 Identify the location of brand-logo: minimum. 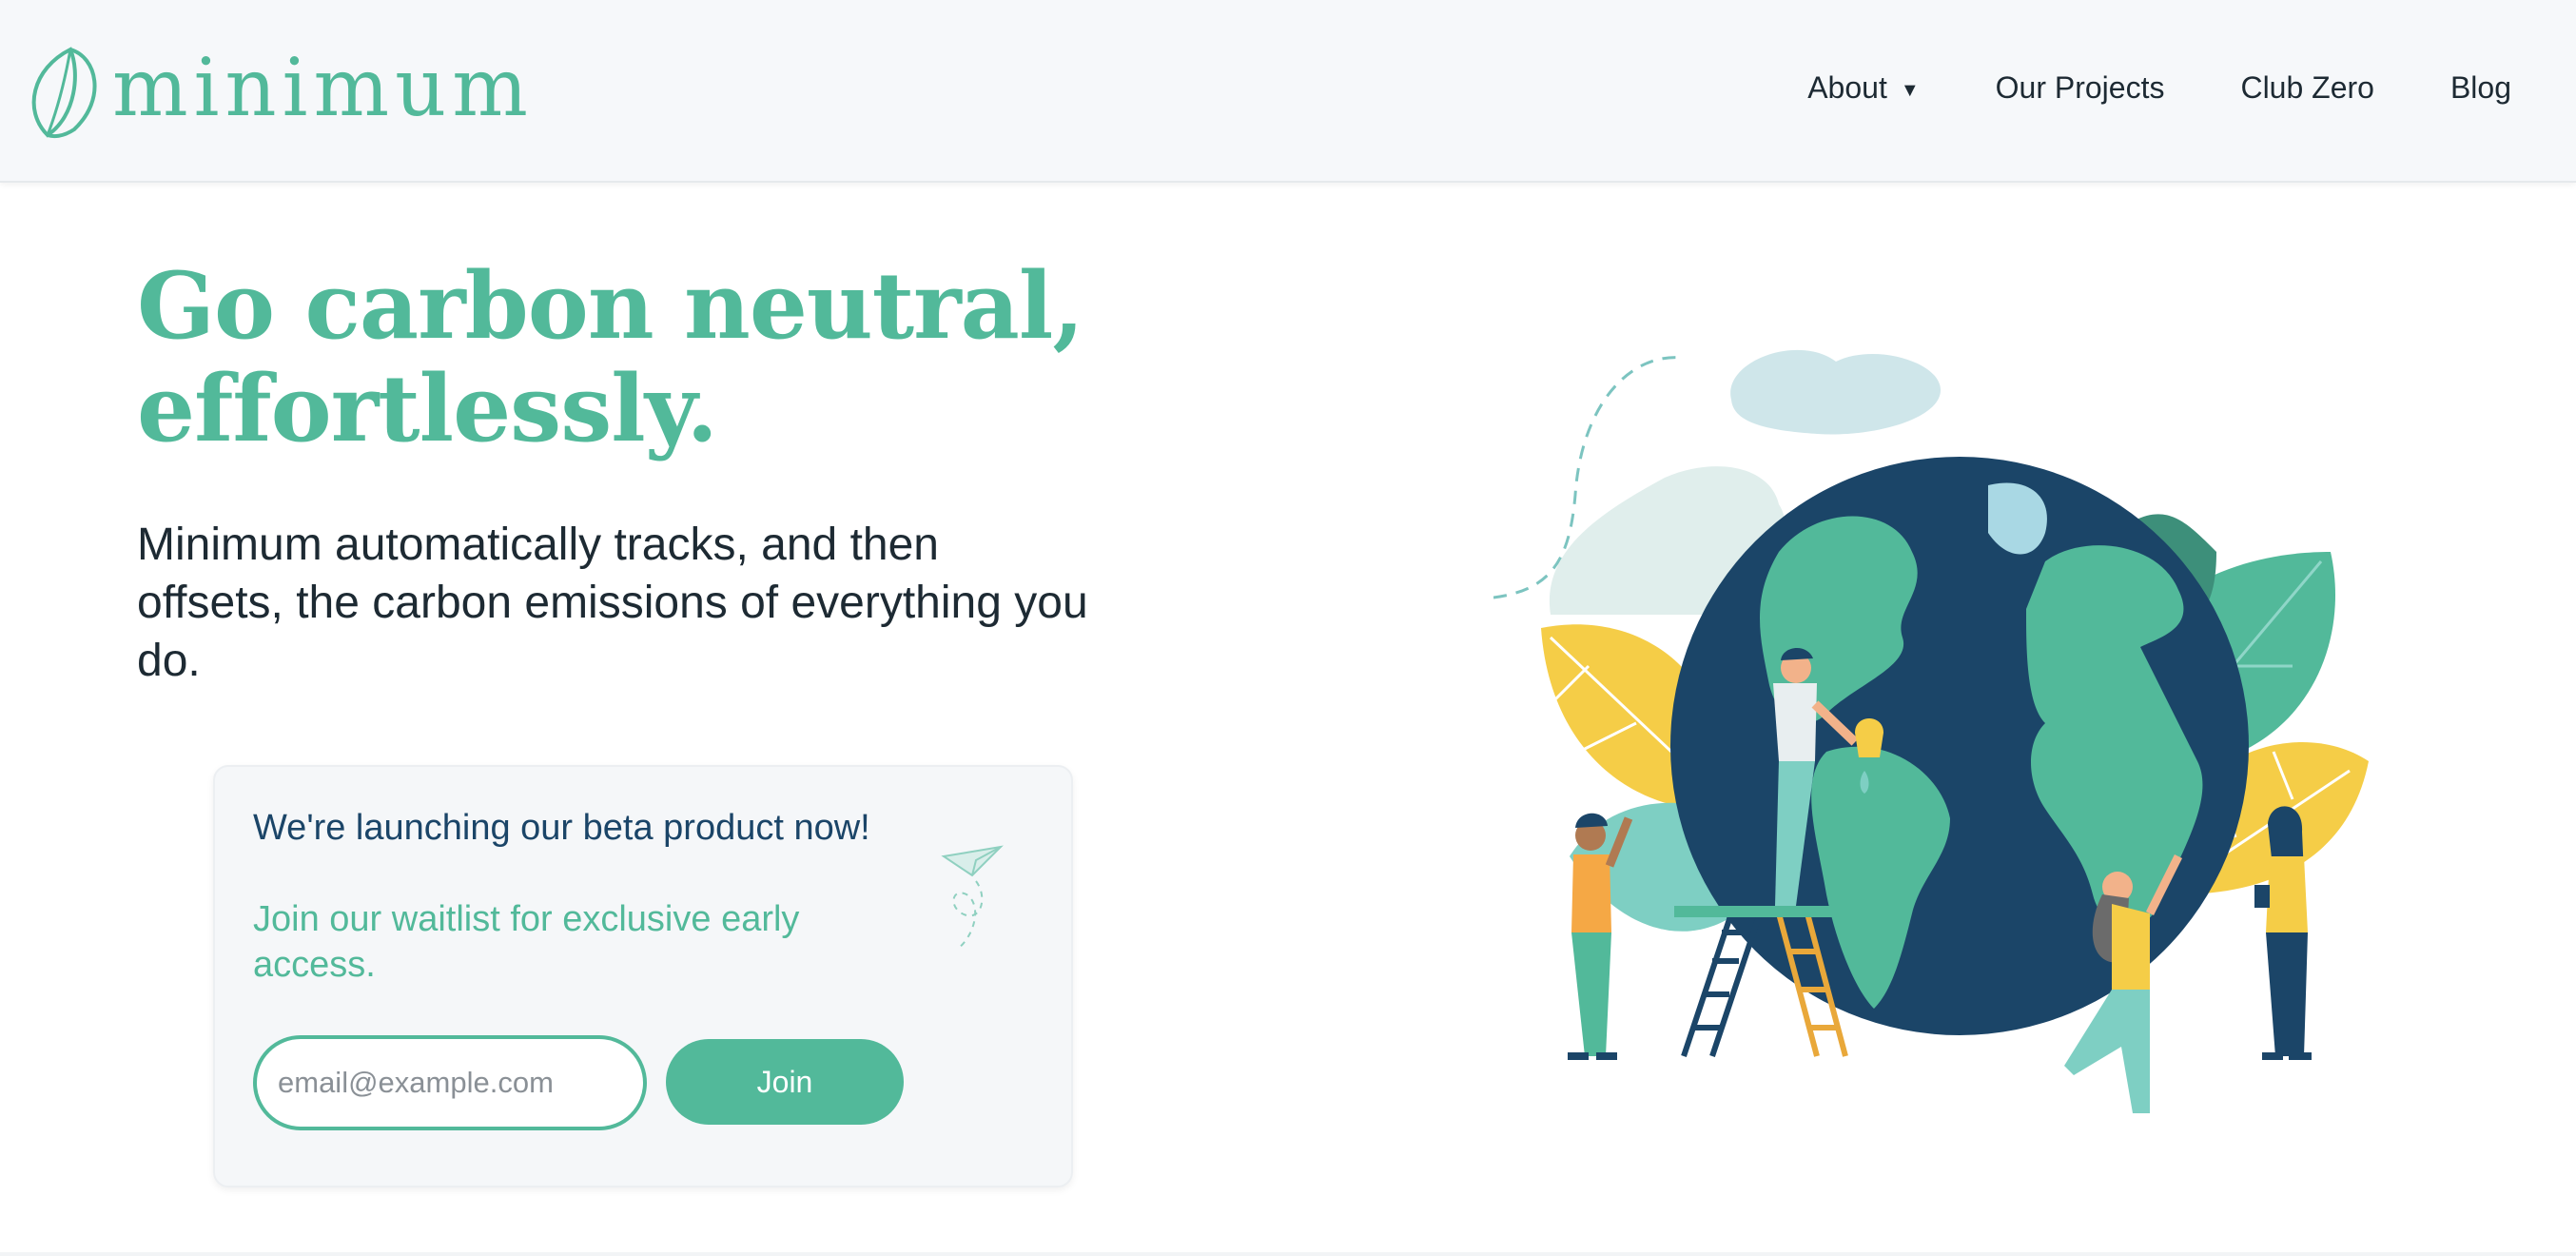
(281, 91).